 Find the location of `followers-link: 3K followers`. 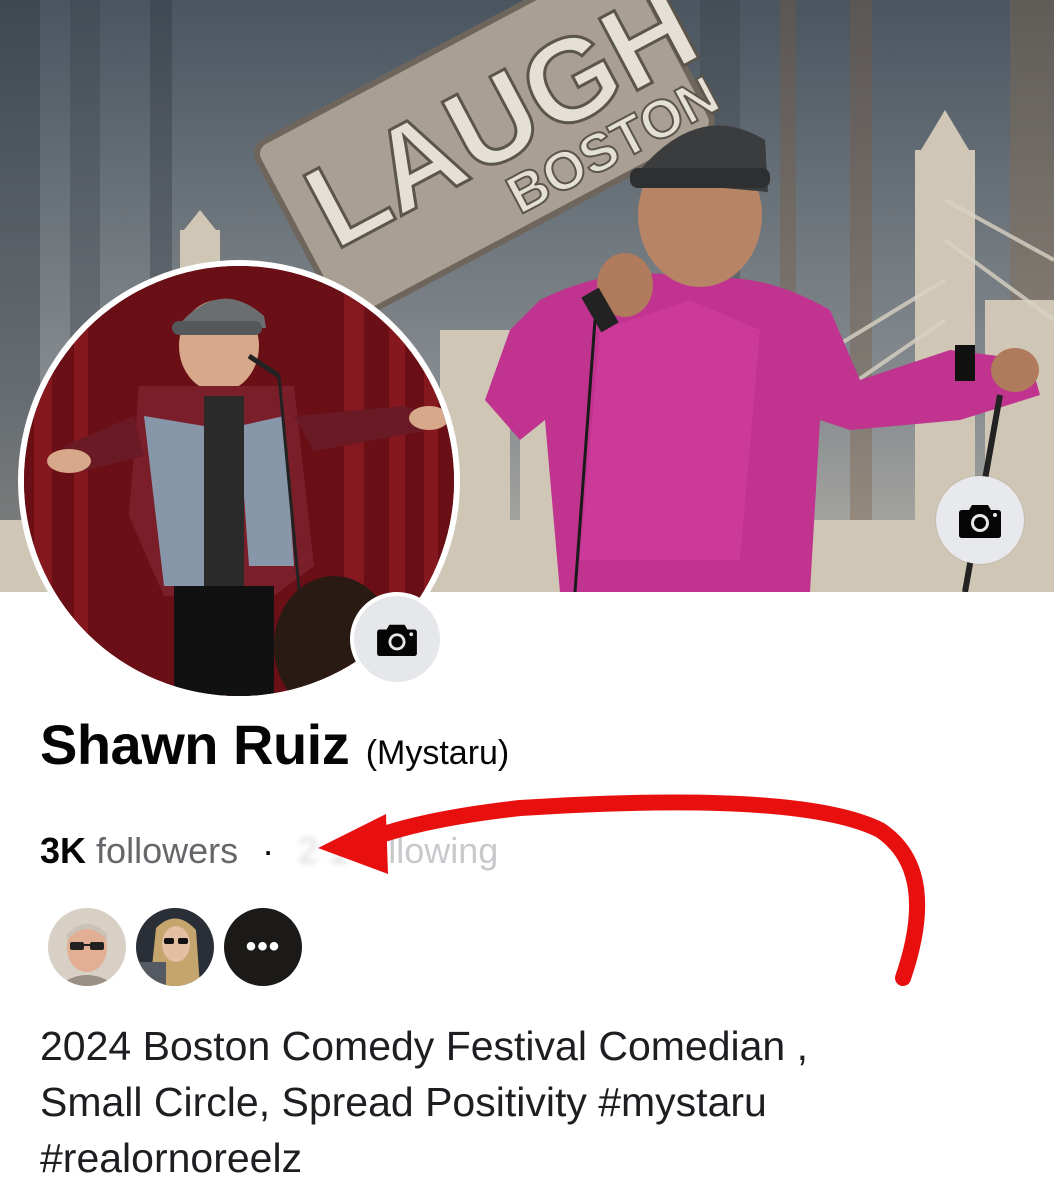

followers-link: 3K followers is located at coordinates (144, 850).